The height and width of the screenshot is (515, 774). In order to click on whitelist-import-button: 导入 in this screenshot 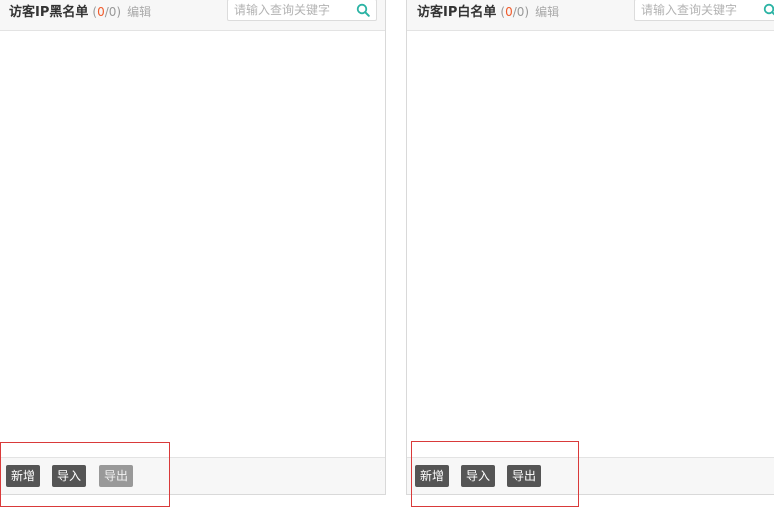, I will do `click(478, 476)`.